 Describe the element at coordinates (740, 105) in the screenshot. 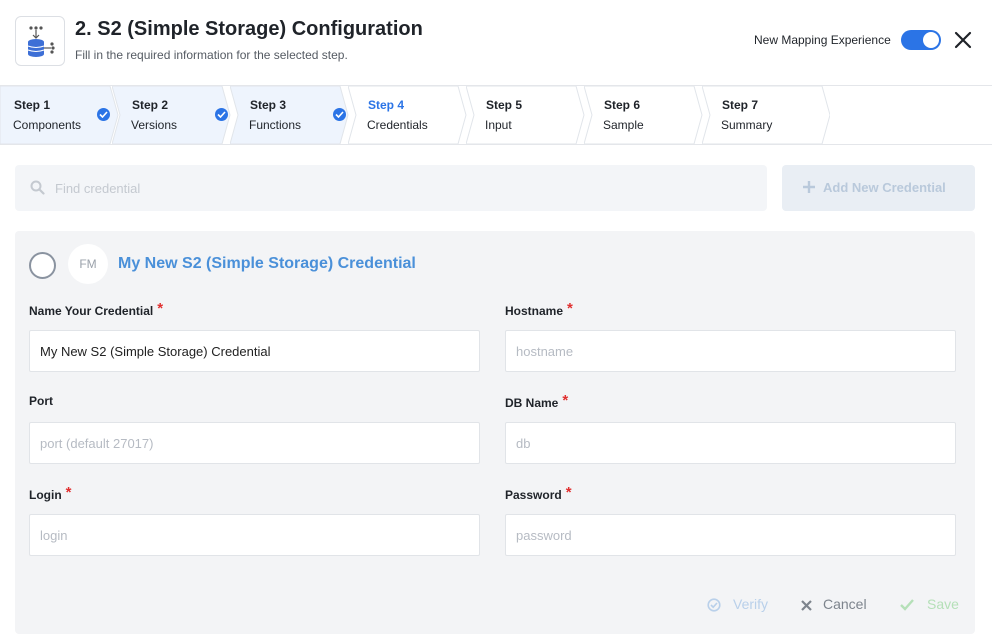

I see `step-number: Step 7` at that location.